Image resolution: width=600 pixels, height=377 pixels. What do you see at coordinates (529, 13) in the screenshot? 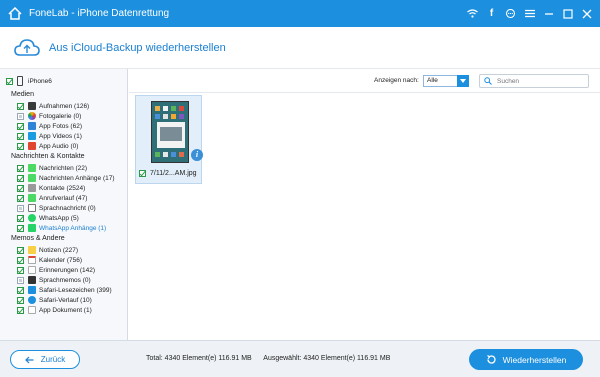
I see `menu-icon` at bounding box center [529, 13].